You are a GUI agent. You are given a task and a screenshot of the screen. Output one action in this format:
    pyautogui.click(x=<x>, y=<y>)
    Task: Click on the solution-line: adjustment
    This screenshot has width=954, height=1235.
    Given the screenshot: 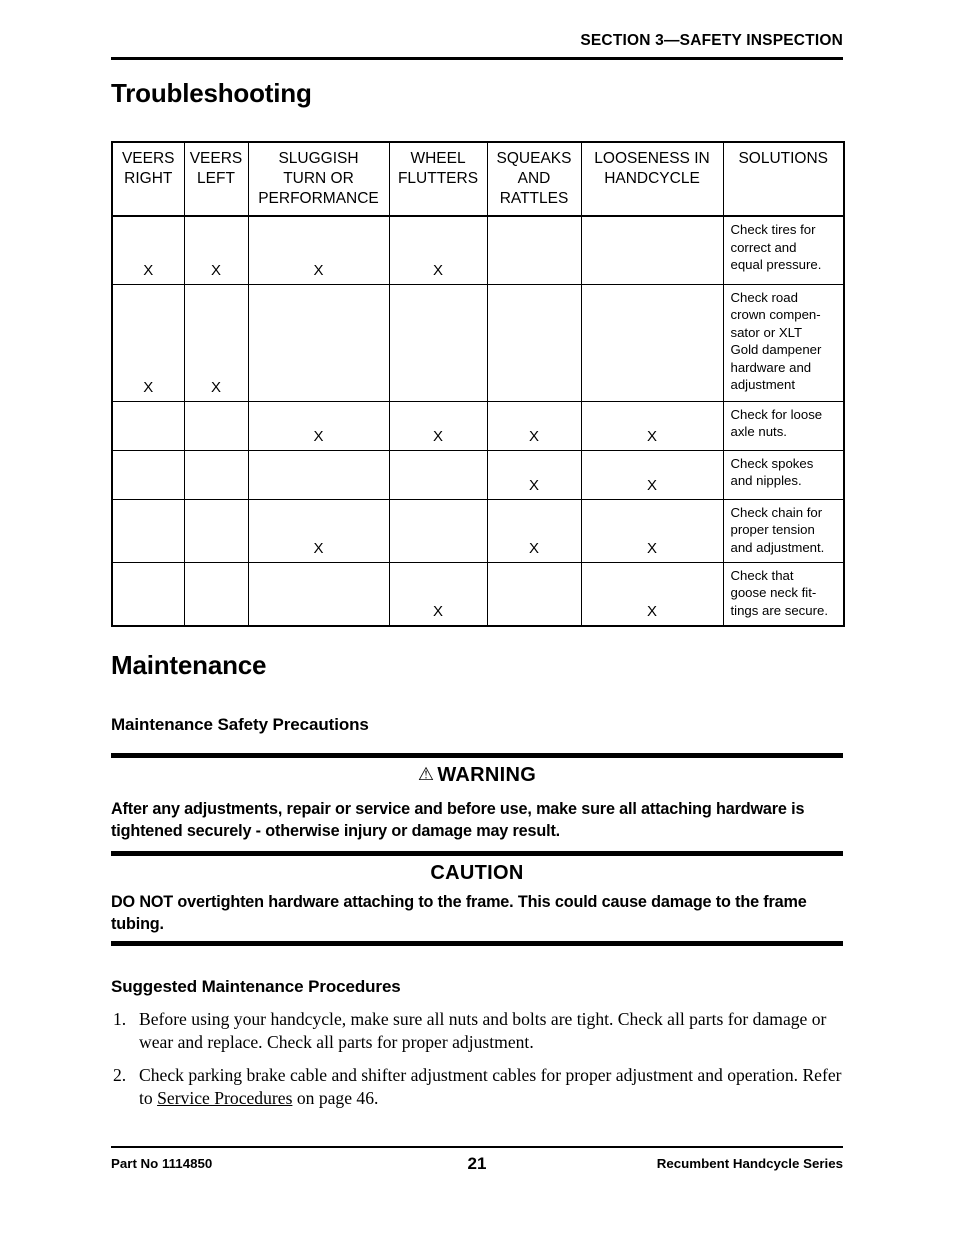 What is the action you would take?
    pyautogui.click(x=763, y=385)
    